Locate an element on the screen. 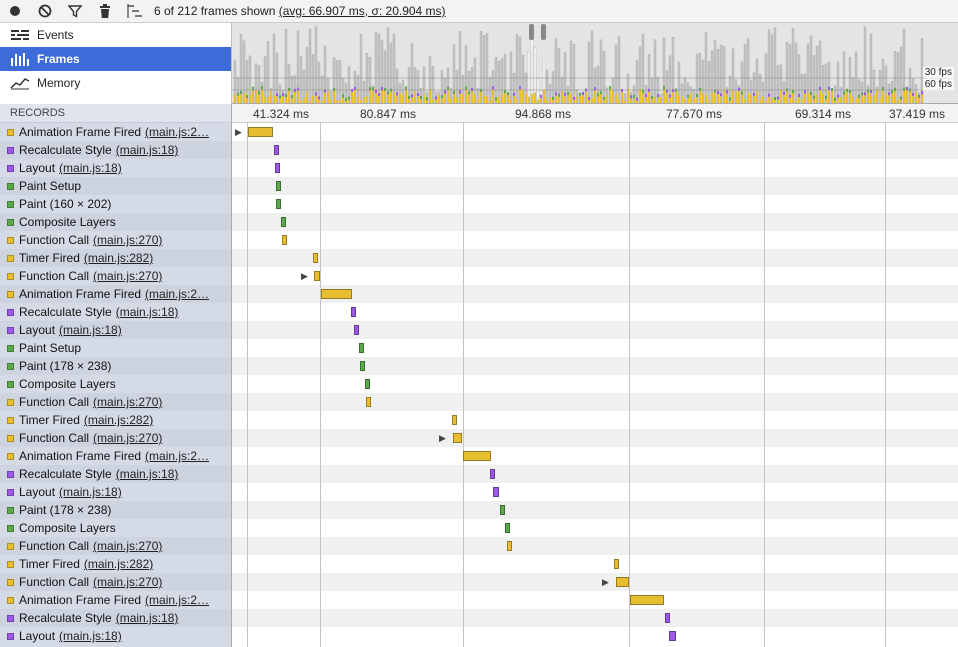 Image resolution: width=958 pixels, height=647 pixels. clear-button is located at coordinates (45, 11).